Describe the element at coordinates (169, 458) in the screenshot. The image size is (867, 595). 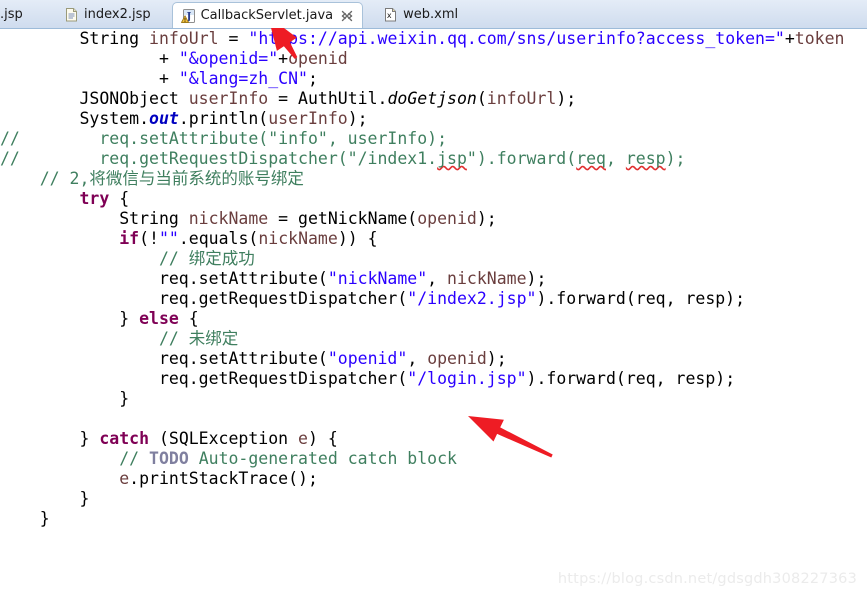
I see `code-token: TODO` at that location.